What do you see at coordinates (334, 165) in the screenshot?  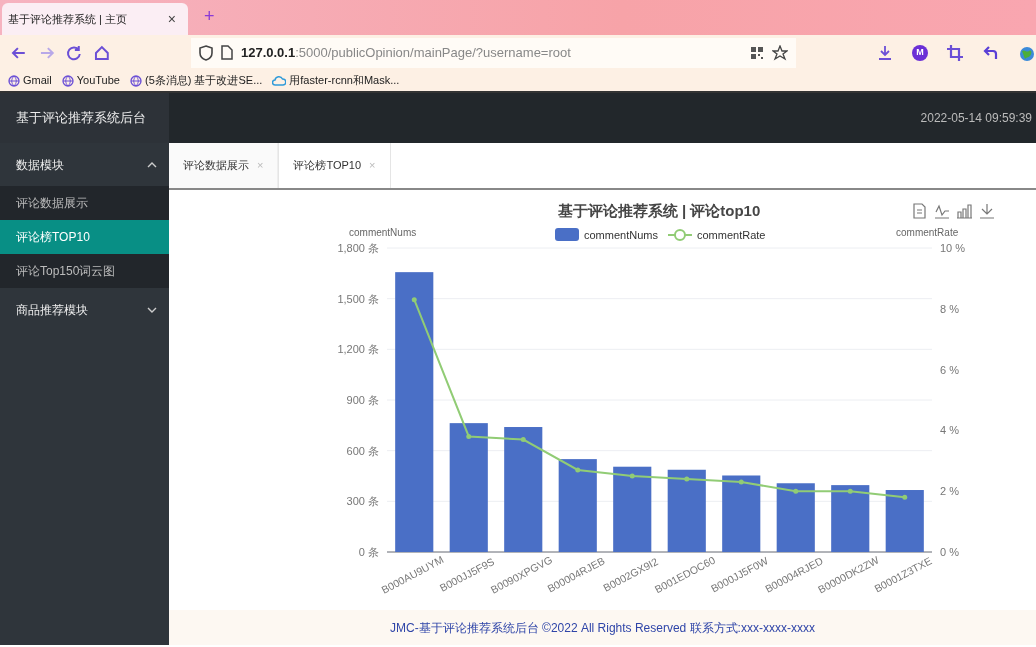 I see `page-tab: 评论榜TOP10 ×` at bounding box center [334, 165].